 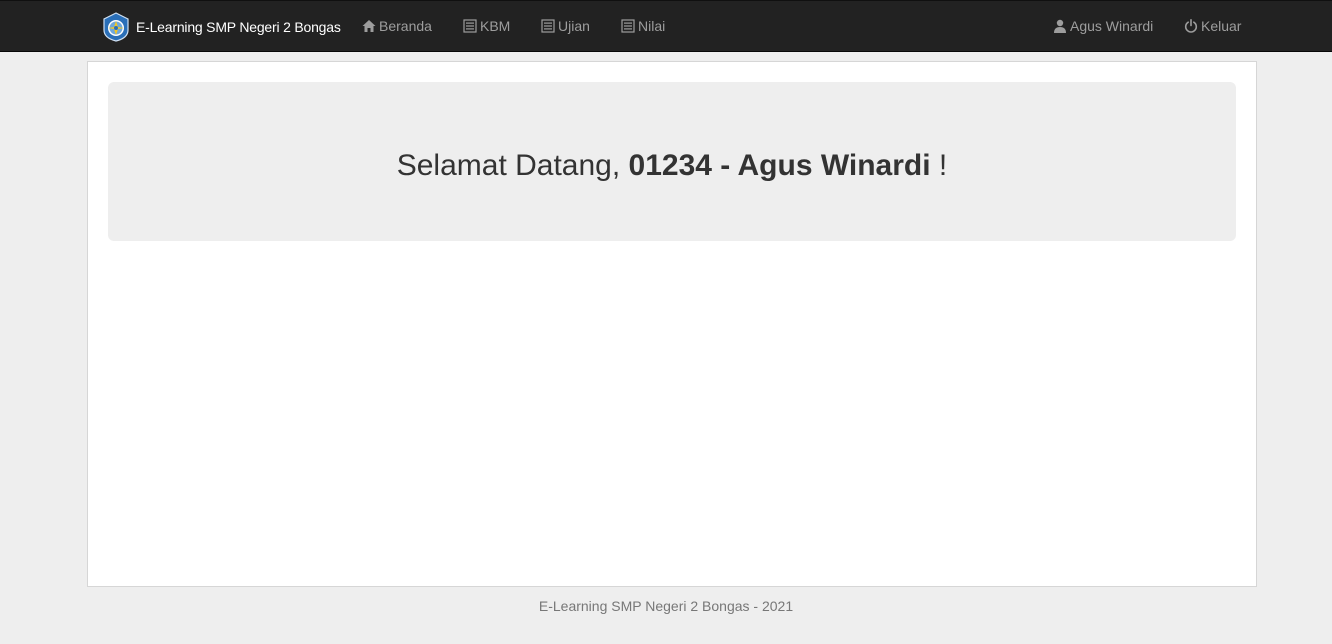 I want to click on welcome-heading: Selamat Datang, 01234 - Agus Winardi !, so click(x=672, y=166).